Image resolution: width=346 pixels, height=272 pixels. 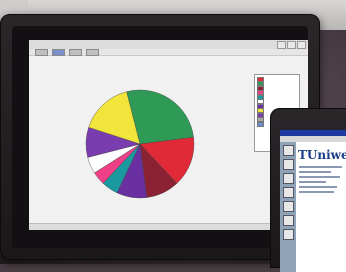 What do you see at coordinates (168, 226) in the screenshot?
I see `status-bar` at bounding box center [168, 226].